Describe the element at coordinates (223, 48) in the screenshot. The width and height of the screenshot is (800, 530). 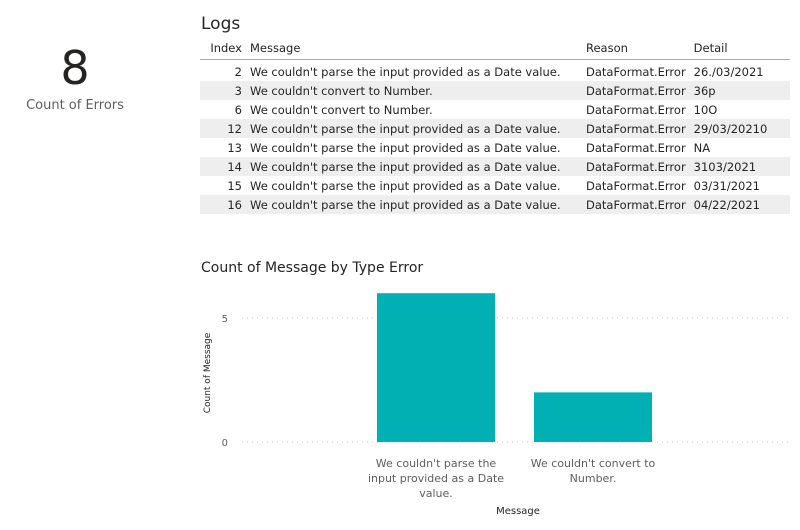
I see `column-header-index: Index` at that location.